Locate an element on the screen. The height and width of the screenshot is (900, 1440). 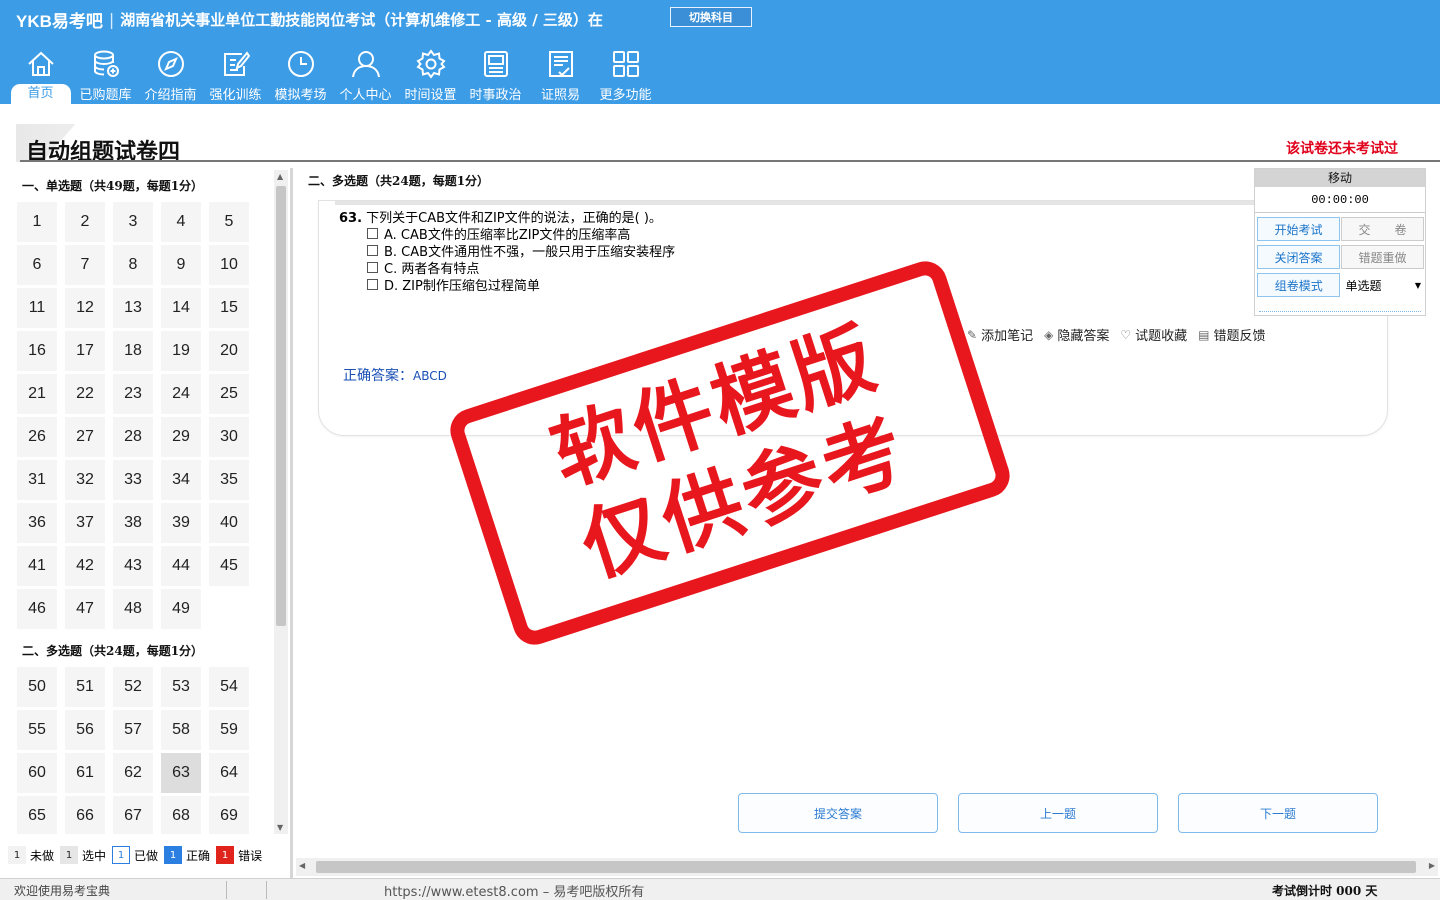
switch-subject-button: 切换科目 is located at coordinates (711, 17).